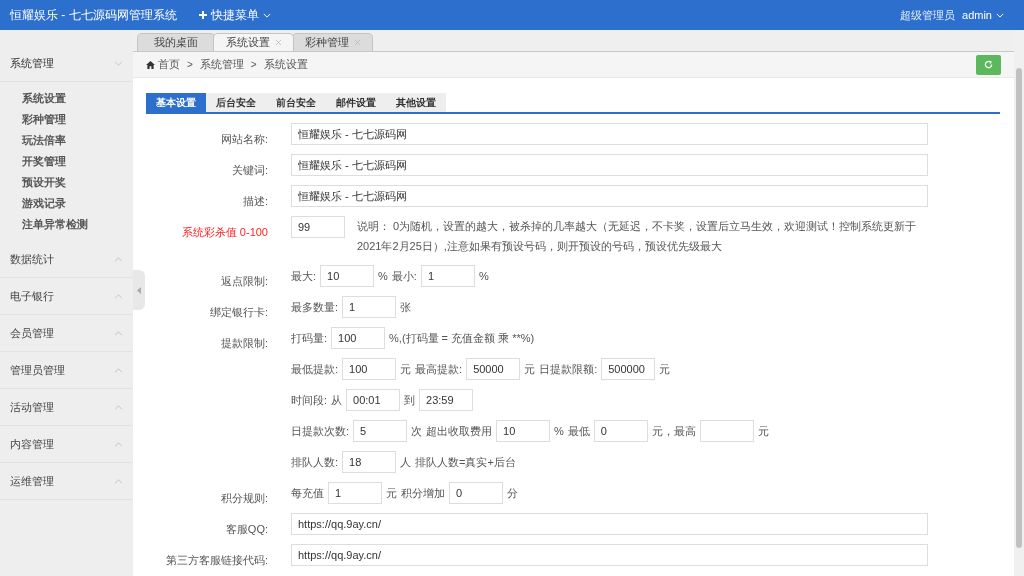  Describe the element at coordinates (406, 462) in the screenshot. I see `field-text: 人` at that location.